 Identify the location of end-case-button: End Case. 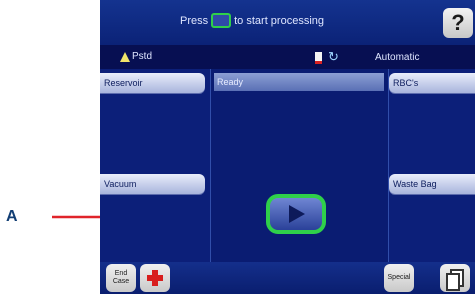
(121, 278).